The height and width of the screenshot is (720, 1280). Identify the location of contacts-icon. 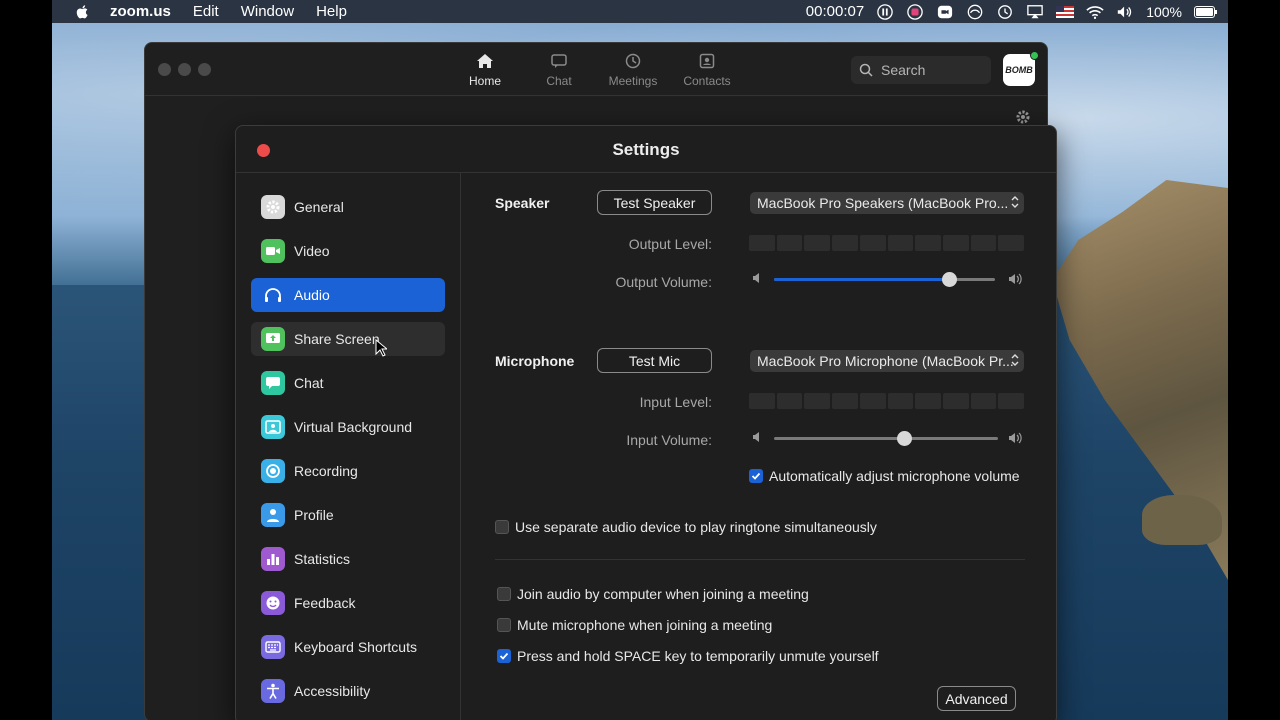
(707, 61).